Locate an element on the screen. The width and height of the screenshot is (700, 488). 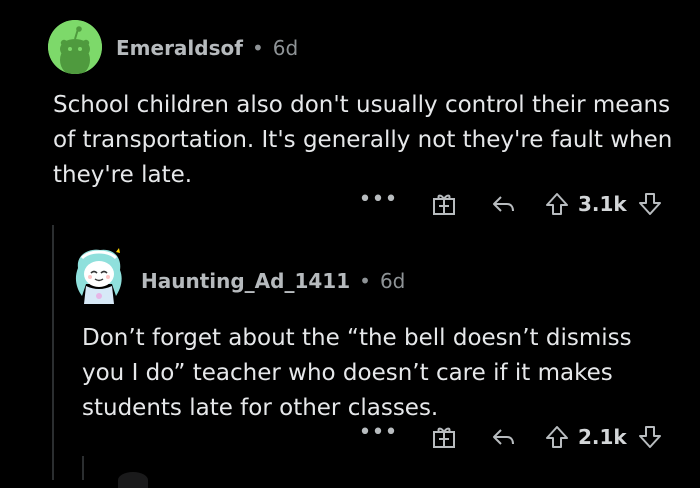
comment-meta: Emeraldsof • 6d is located at coordinates (207, 48).